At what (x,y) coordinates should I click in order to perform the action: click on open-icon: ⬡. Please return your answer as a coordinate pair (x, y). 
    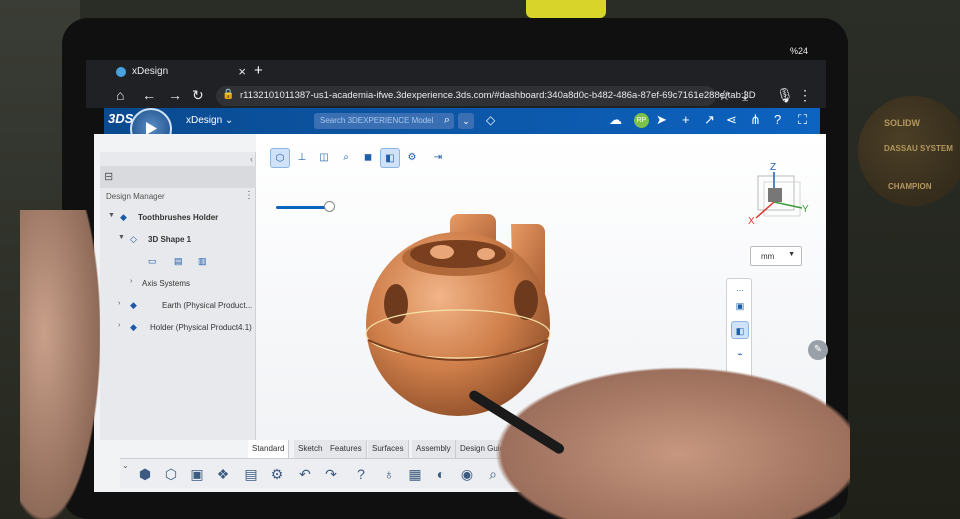
    Looking at the image, I should click on (171, 474).